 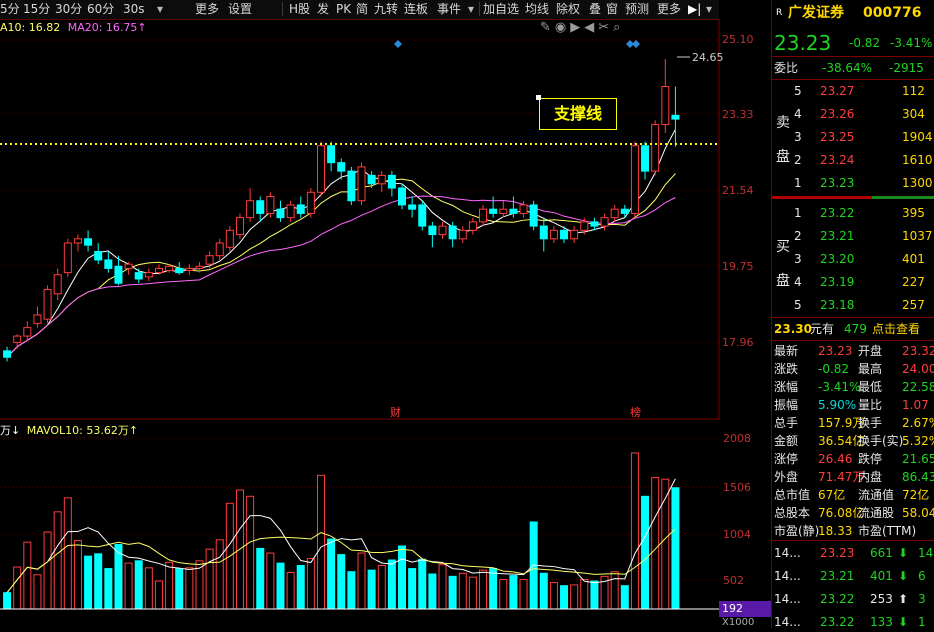 I want to click on tick-row: 14... 23.22 253 3, so click(x=853, y=599).